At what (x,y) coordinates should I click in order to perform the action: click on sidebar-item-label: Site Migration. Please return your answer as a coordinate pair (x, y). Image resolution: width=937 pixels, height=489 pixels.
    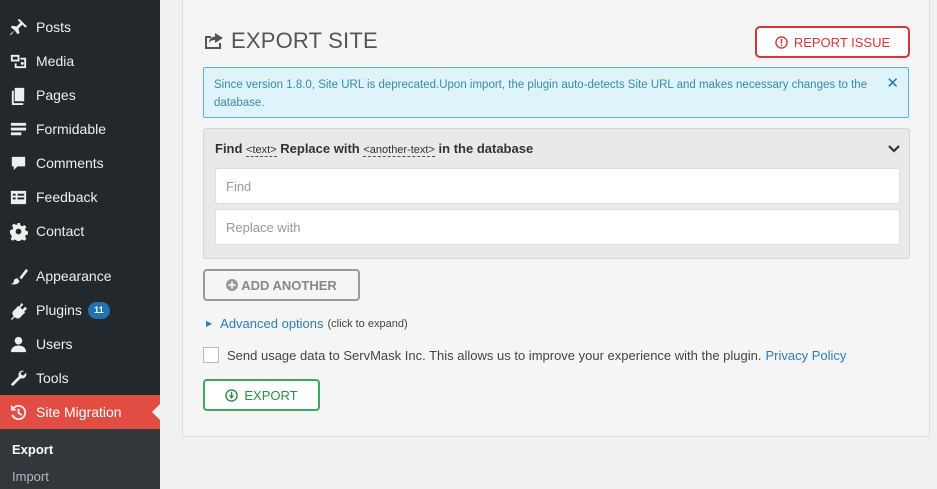
    Looking at the image, I should click on (79, 412).